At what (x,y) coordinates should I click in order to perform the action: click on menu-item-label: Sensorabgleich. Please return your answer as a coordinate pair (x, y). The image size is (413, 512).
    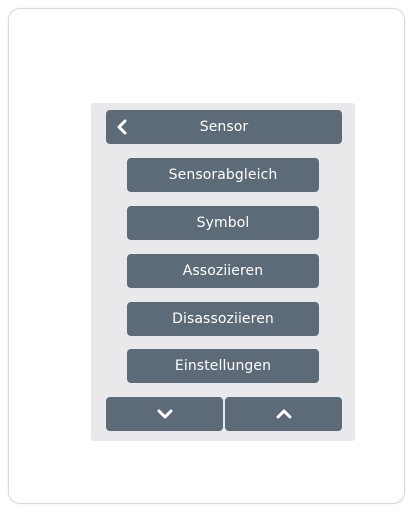
    Looking at the image, I should click on (223, 175).